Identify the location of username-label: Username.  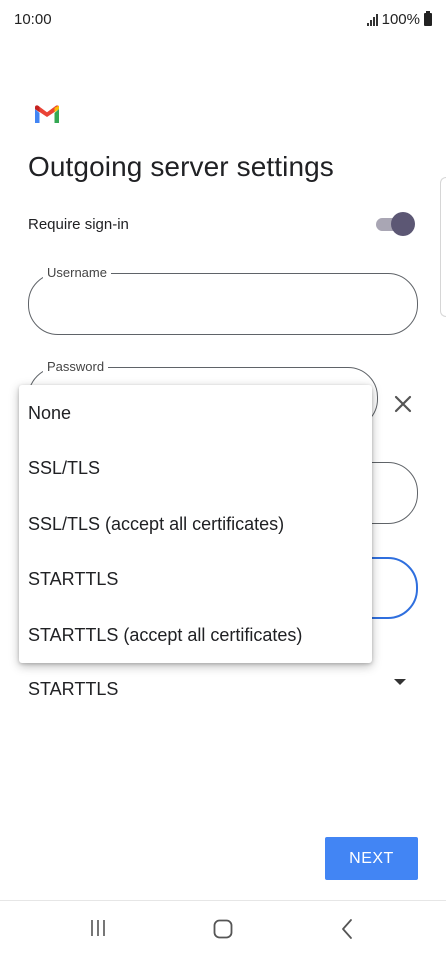
(77, 272).